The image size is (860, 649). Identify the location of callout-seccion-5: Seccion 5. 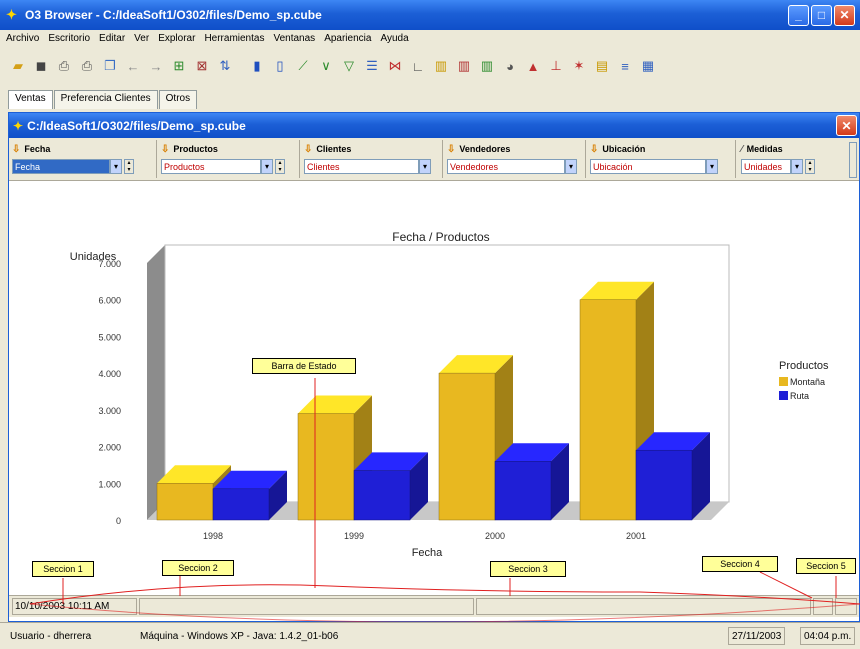
(826, 566).